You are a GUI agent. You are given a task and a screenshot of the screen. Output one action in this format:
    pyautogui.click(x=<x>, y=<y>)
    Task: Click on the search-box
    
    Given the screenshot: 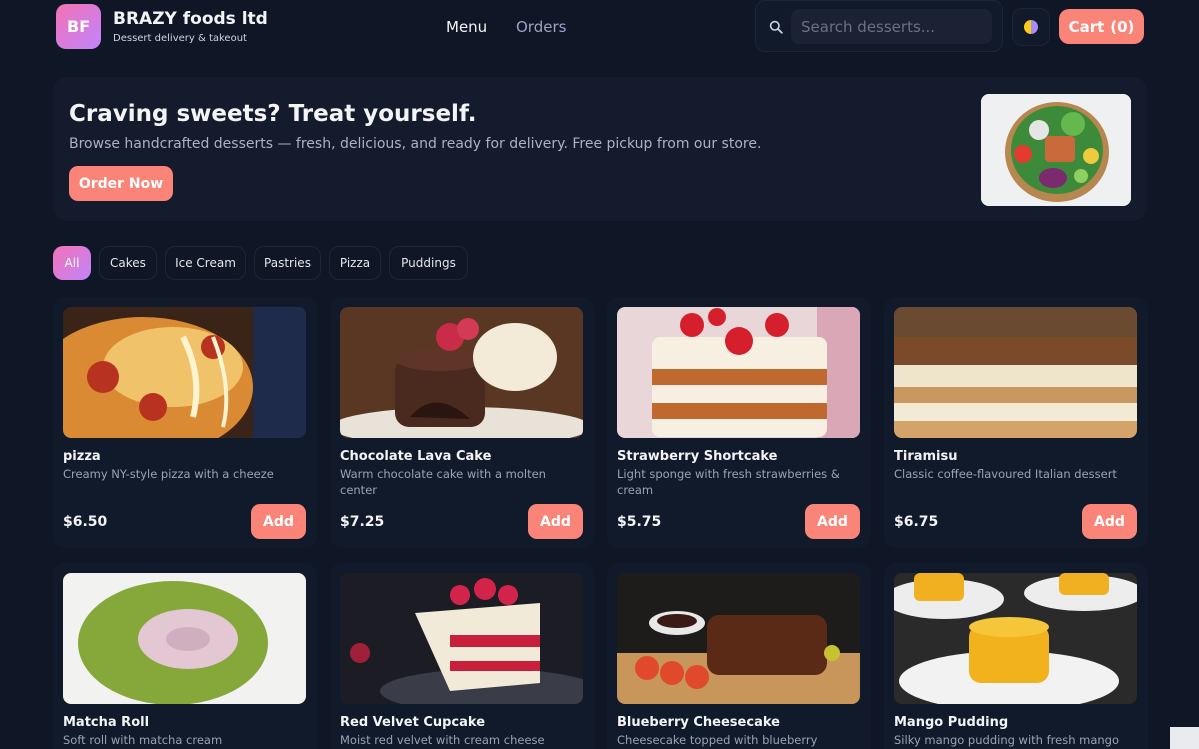 What is the action you would take?
    pyautogui.click(x=879, y=26)
    